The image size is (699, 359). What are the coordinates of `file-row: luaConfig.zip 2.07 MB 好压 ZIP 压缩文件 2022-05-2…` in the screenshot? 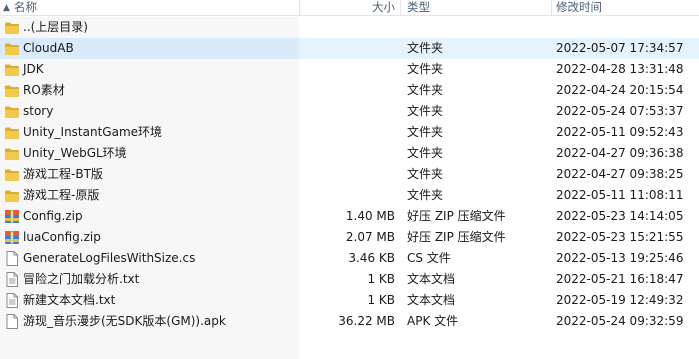 It's located at (349, 237).